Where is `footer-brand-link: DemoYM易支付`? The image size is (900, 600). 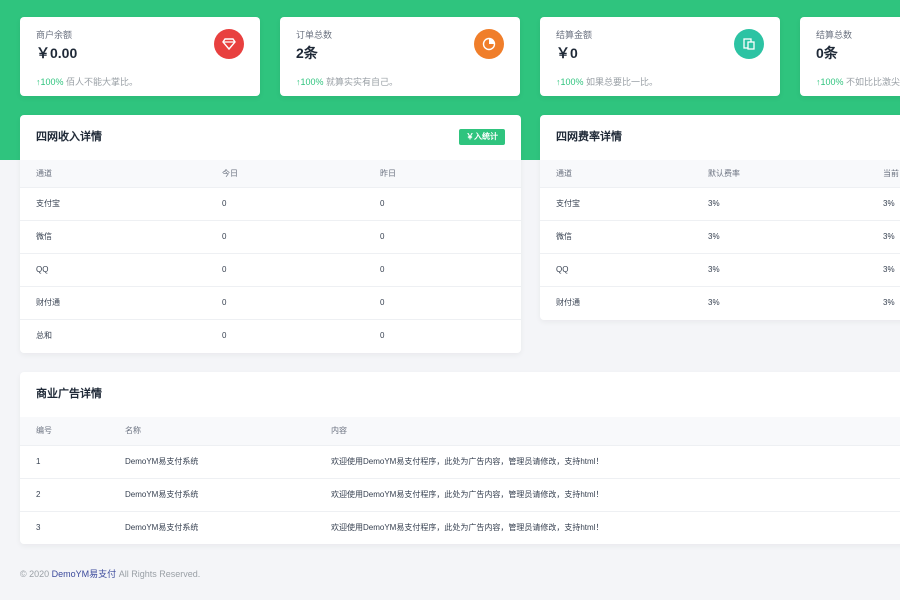
footer-brand-link: DemoYM易支付 is located at coordinates (84, 574).